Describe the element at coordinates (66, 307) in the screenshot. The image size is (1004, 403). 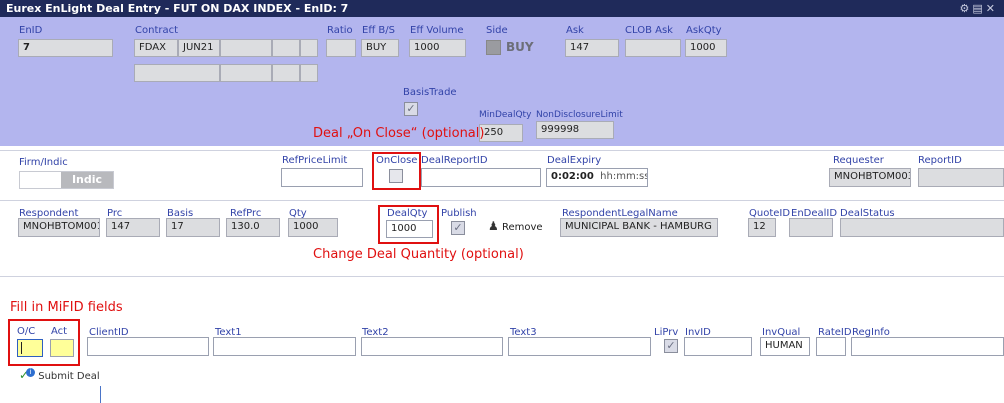
I see `mifid-annotation: Fill in MiFID fields` at that location.